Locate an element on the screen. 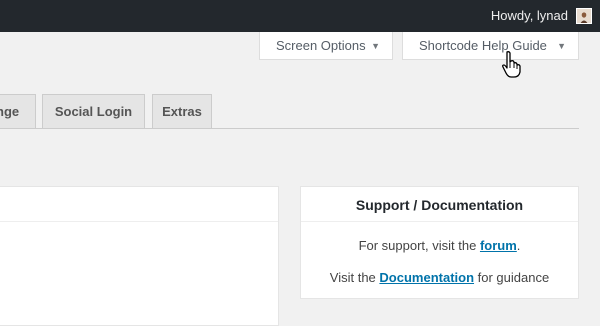  support-line1-end: . is located at coordinates (518, 245).